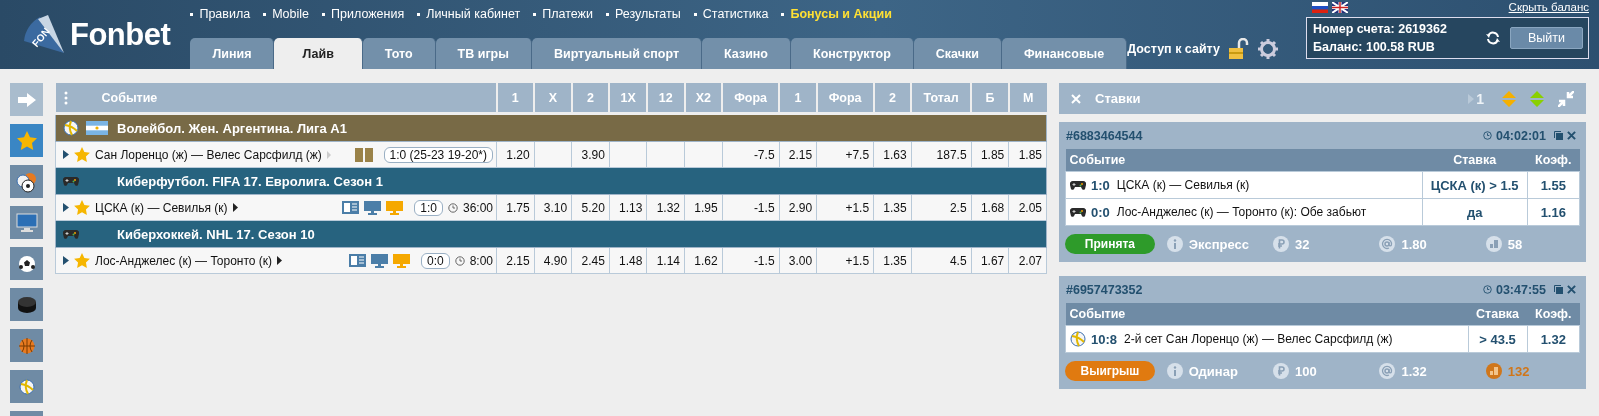  I want to click on column-header: Б, so click(990, 98).